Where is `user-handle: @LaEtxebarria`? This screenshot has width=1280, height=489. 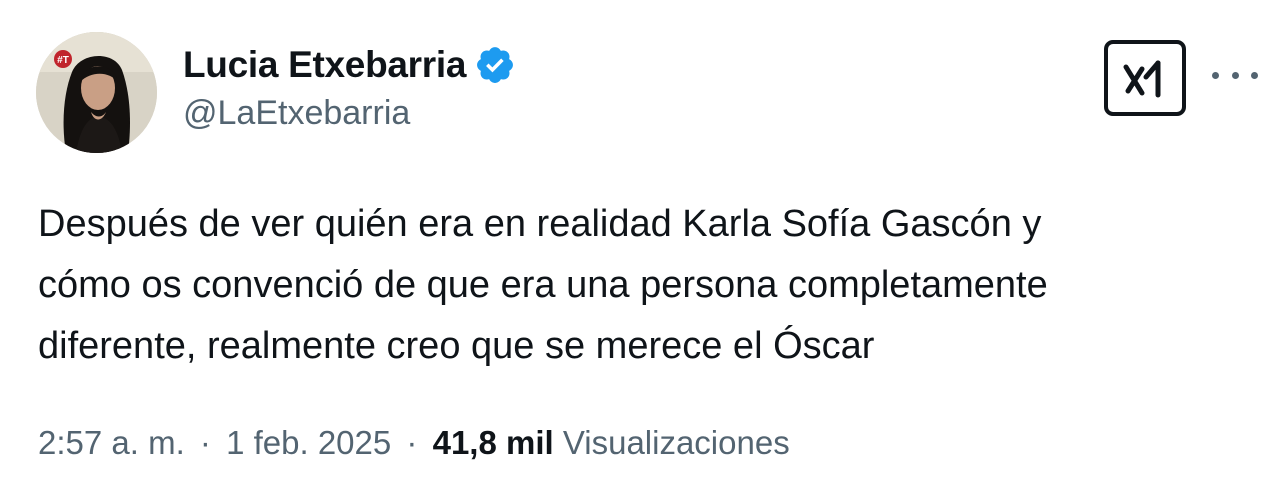
user-handle: @LaEtxebarria is located at coordinates (349, 113).